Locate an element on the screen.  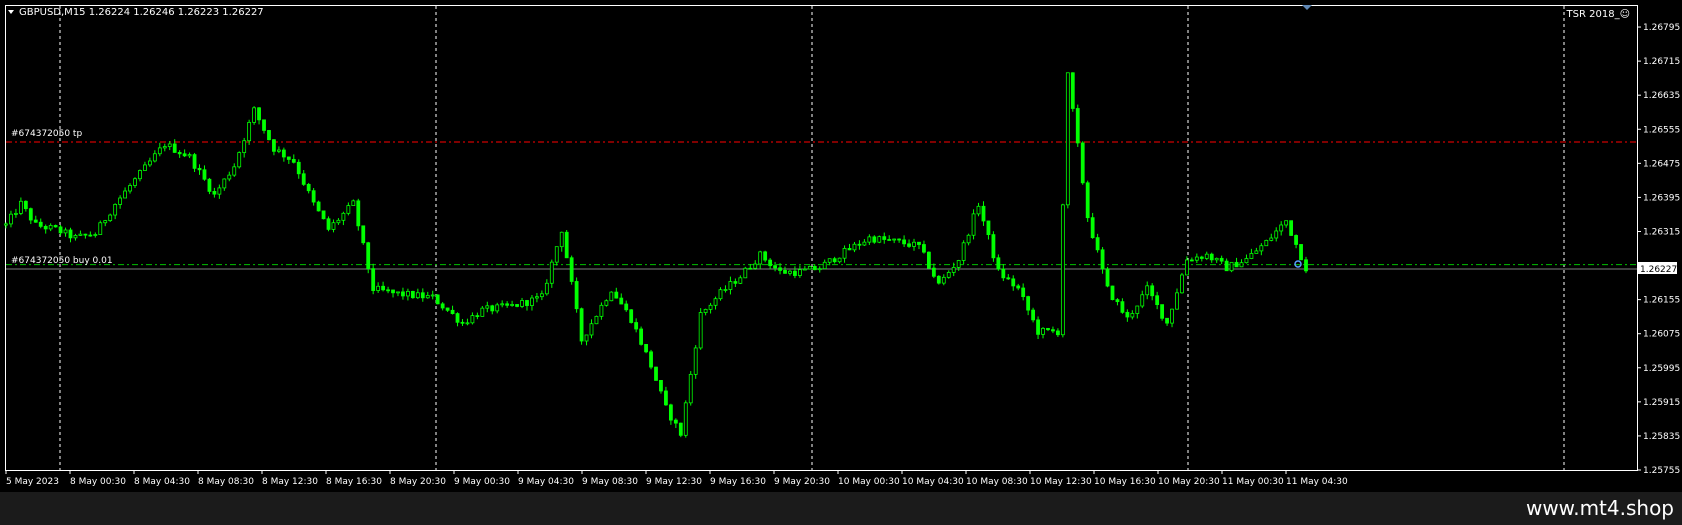
x-tick-label: 8 May 08:30 is located at coordinates (226, 482).